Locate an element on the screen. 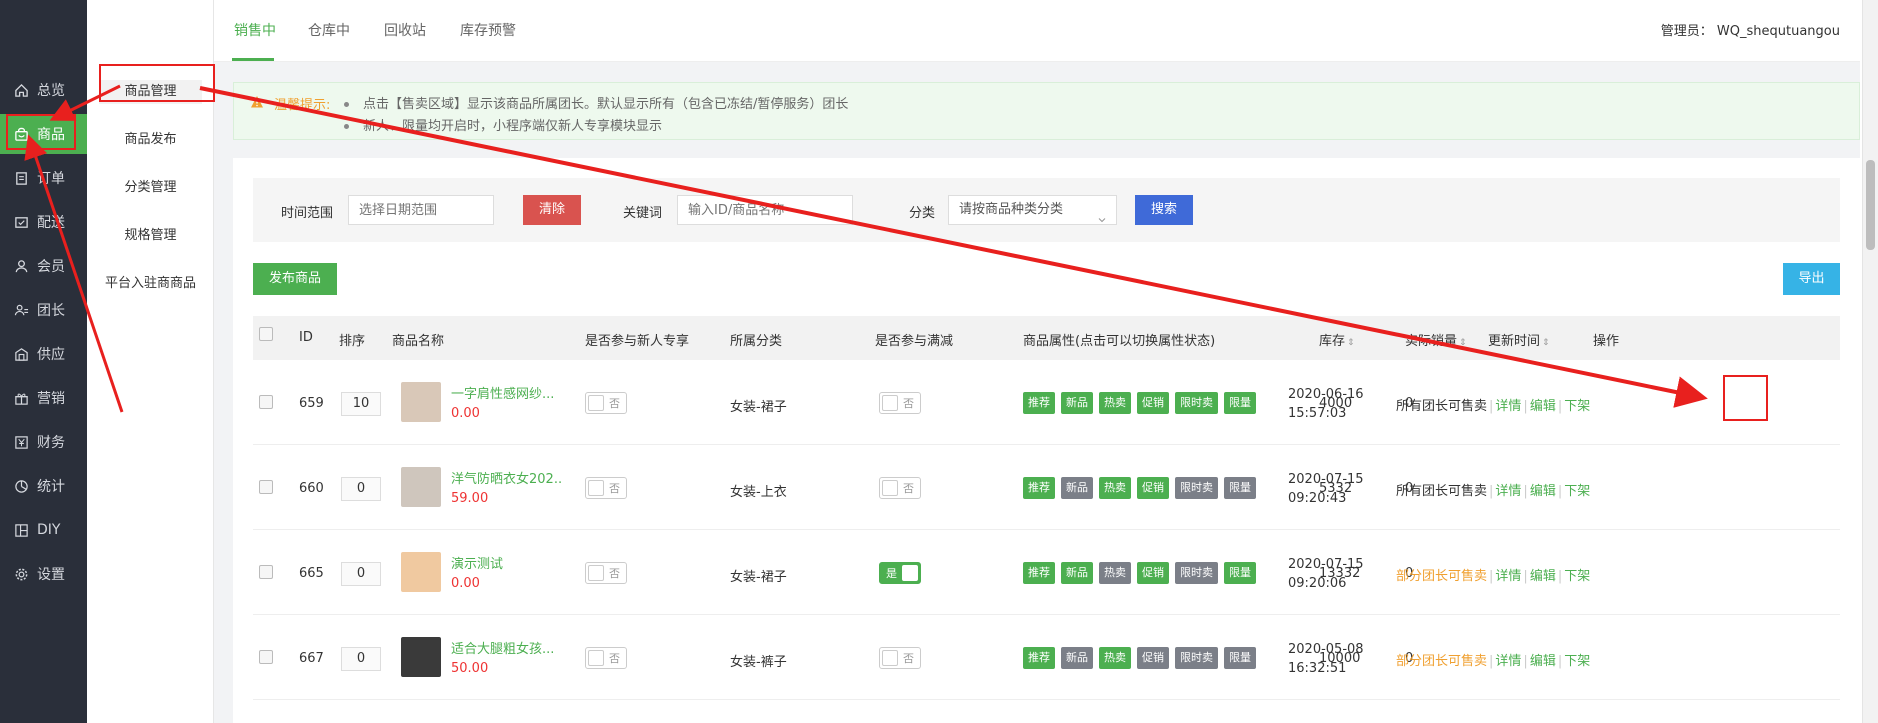 The height and width of the screenshot is (723, 1878). submenu-goods-publish: 商品发布 is located at coordinates (150, 140).